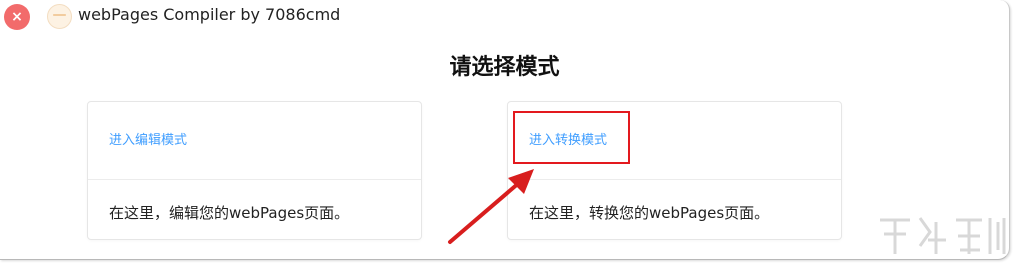  Describe the element at coordinates (491, 206) in the screenshot. I see `red-arrow-icon` at that location.